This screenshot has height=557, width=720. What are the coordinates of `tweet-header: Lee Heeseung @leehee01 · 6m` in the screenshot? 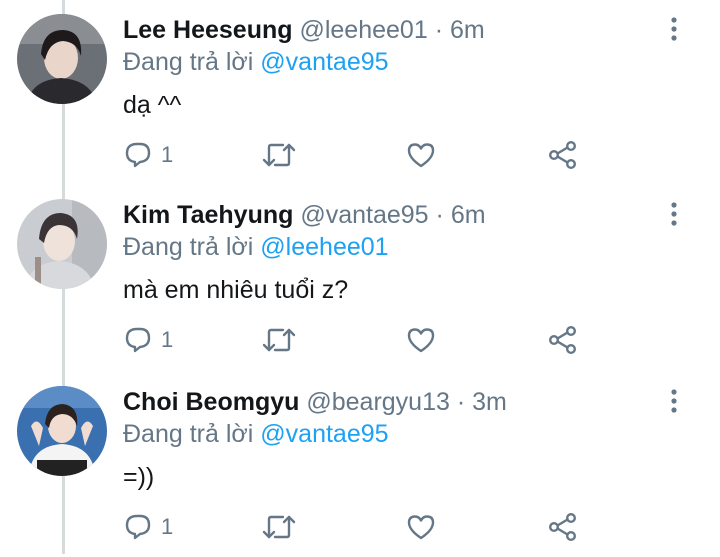 It's located at (304, 30).